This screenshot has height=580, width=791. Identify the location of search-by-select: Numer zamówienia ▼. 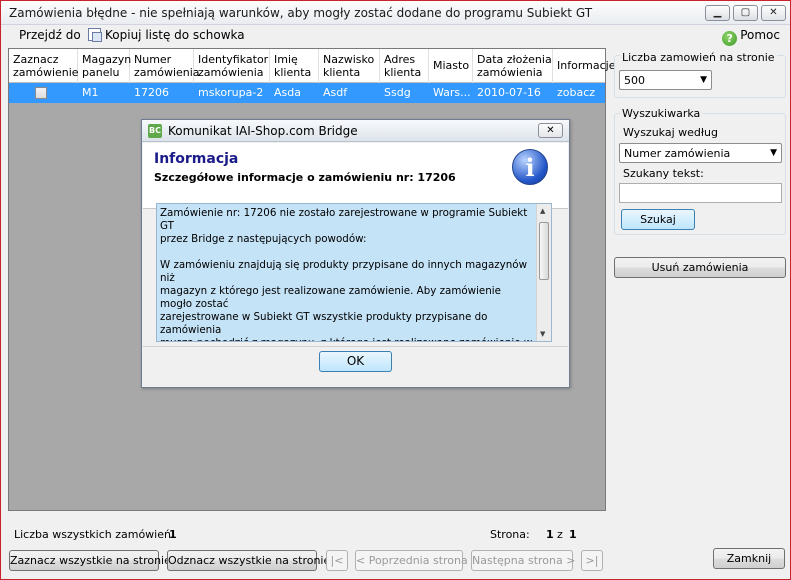
(700, 153).